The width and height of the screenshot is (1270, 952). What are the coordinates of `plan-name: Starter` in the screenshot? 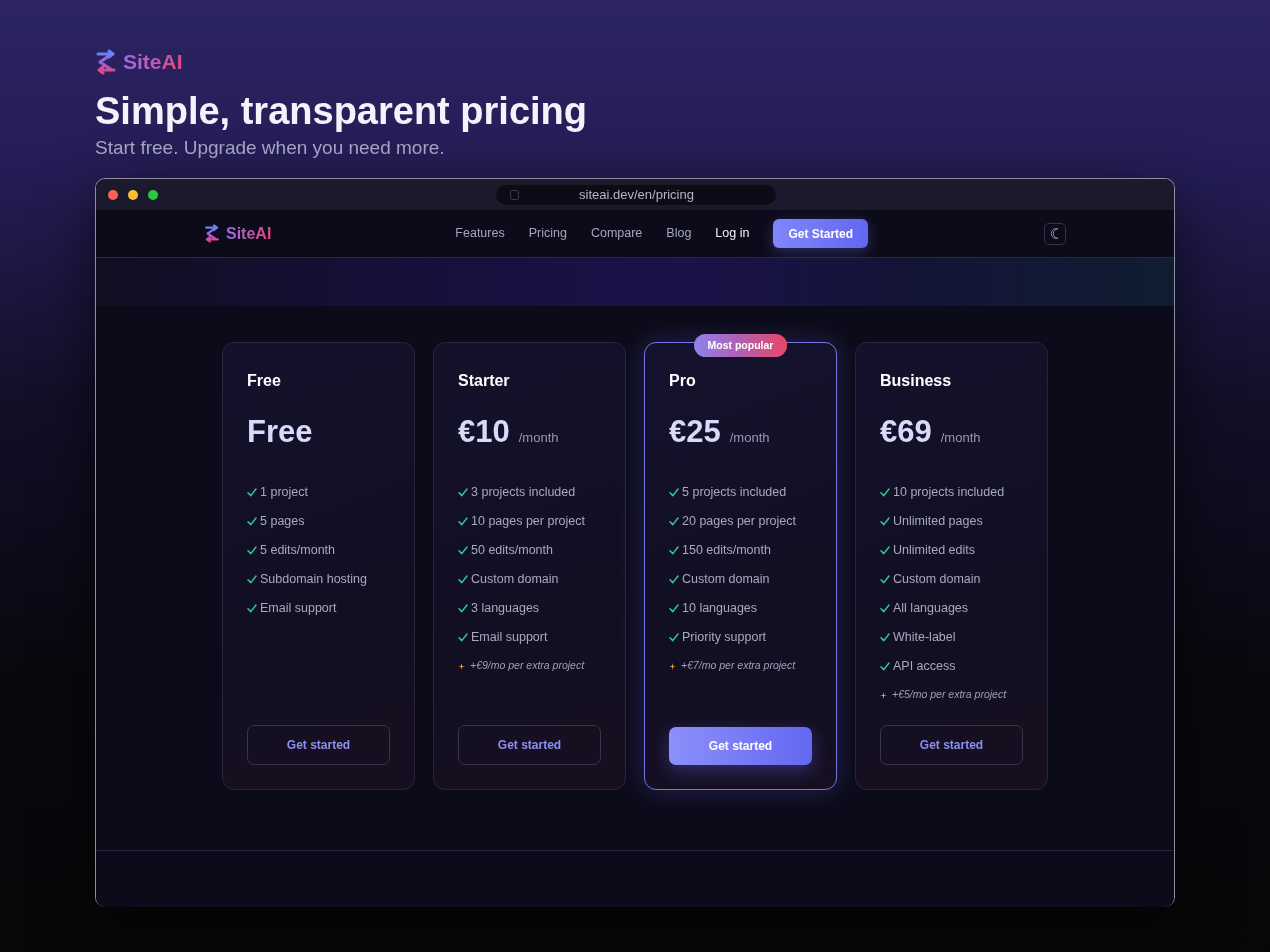 It's located at (484, 381).